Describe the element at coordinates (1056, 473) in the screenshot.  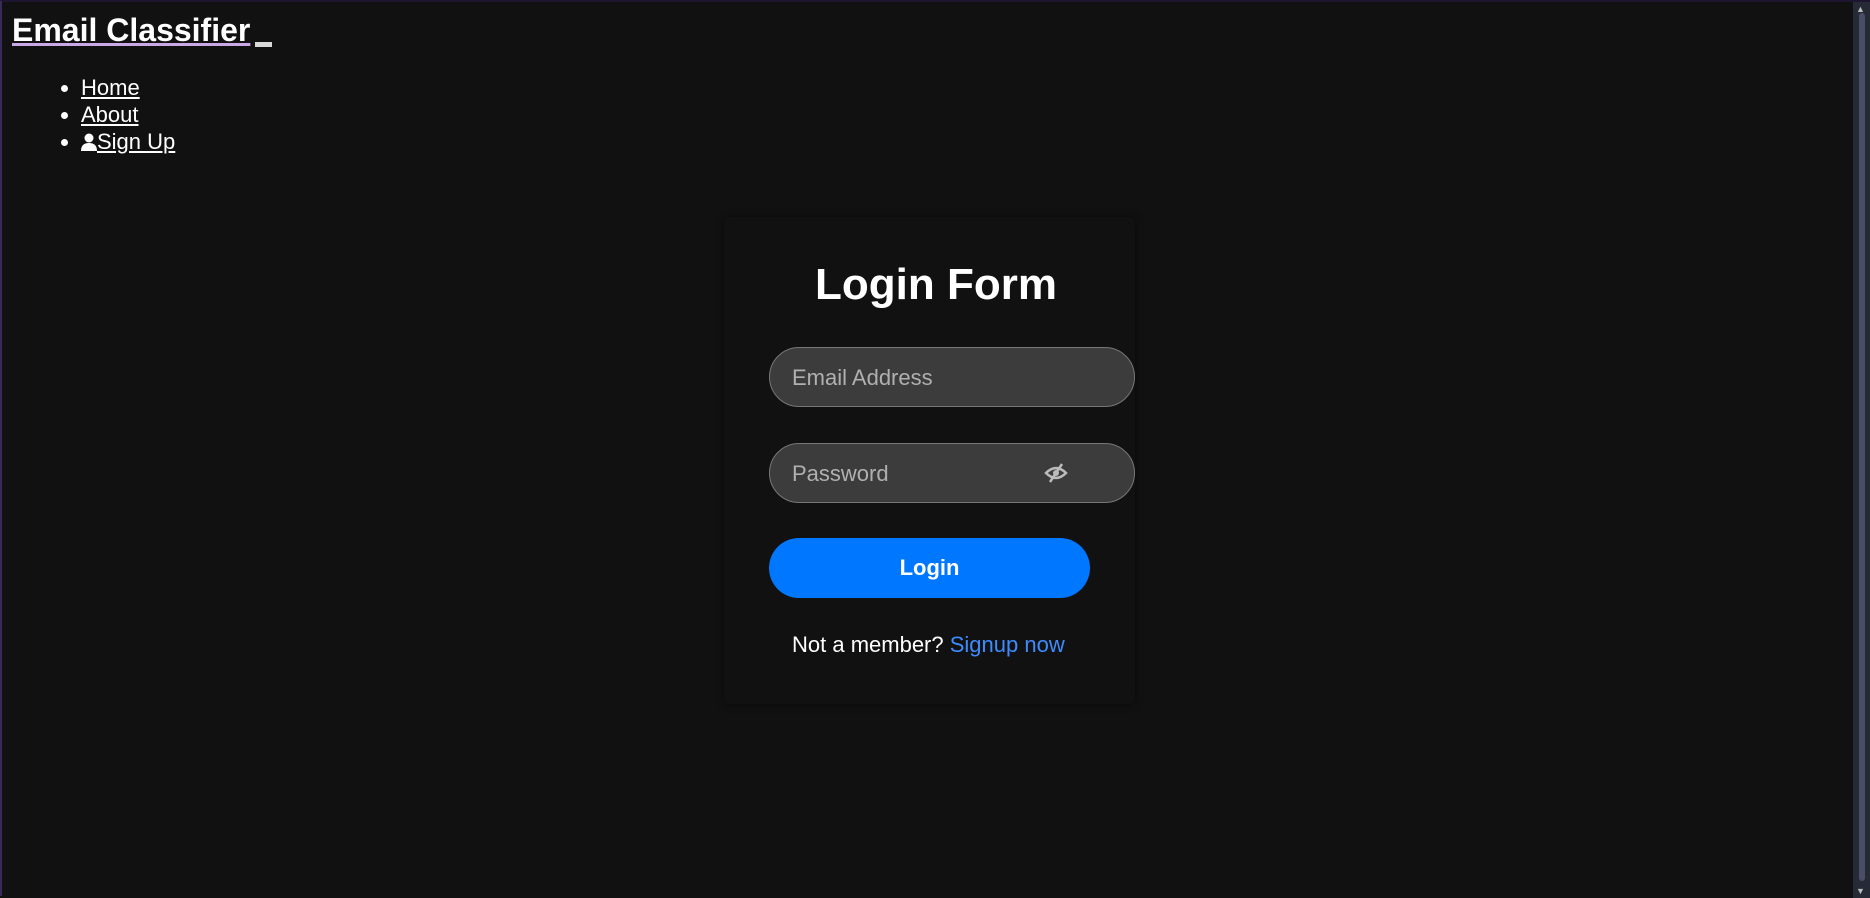
I see `eye-slash-icon` at that location.